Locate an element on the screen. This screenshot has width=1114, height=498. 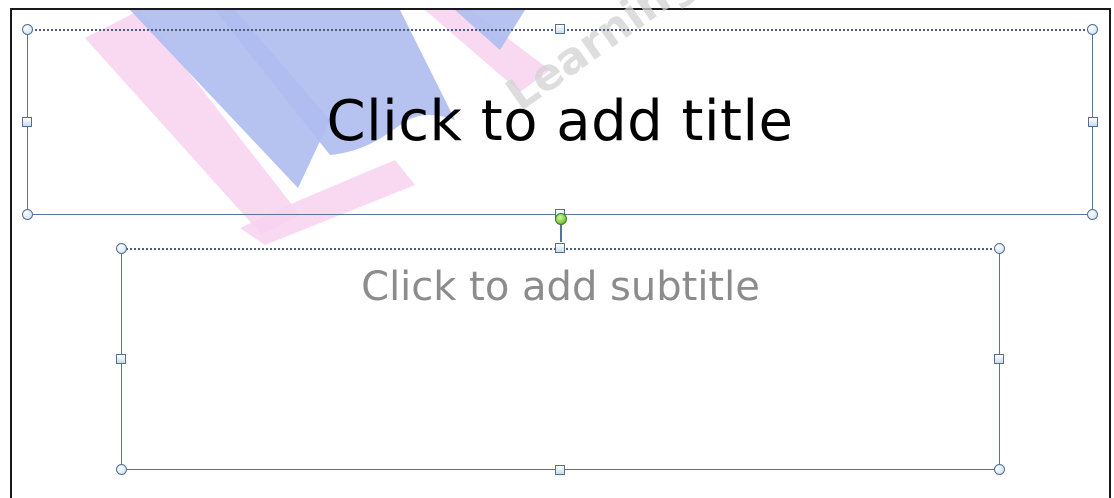
title-resize-handle-top is located at coordinates (560, 29).